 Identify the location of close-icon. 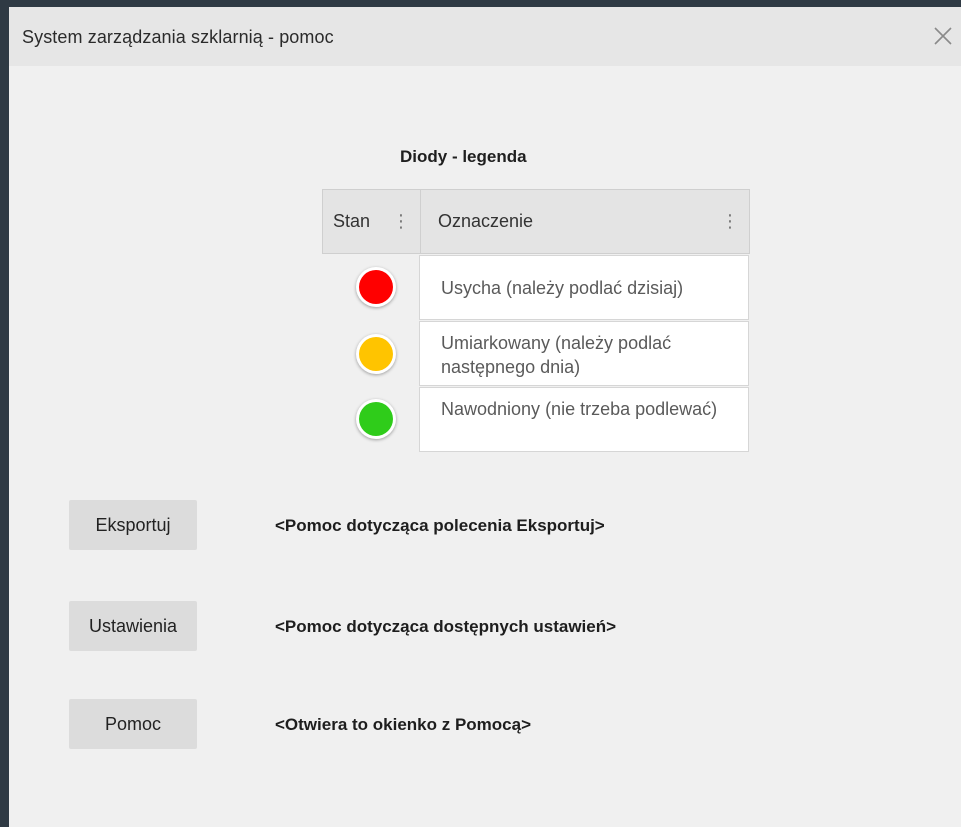
(943, 36).